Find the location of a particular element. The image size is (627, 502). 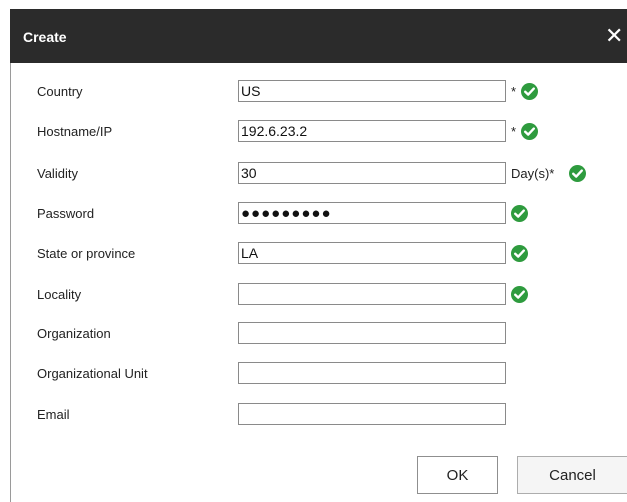

form-row-email: Email is located at coordinates (319, 415).